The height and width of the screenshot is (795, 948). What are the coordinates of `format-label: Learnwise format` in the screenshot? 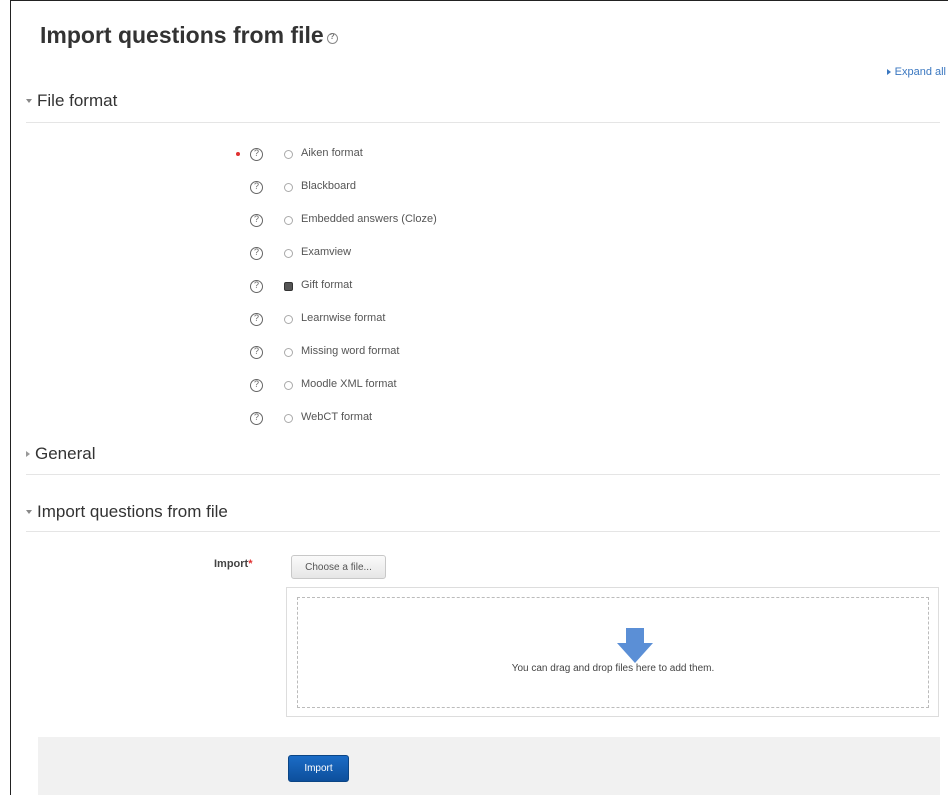 It's located at (343, 318).